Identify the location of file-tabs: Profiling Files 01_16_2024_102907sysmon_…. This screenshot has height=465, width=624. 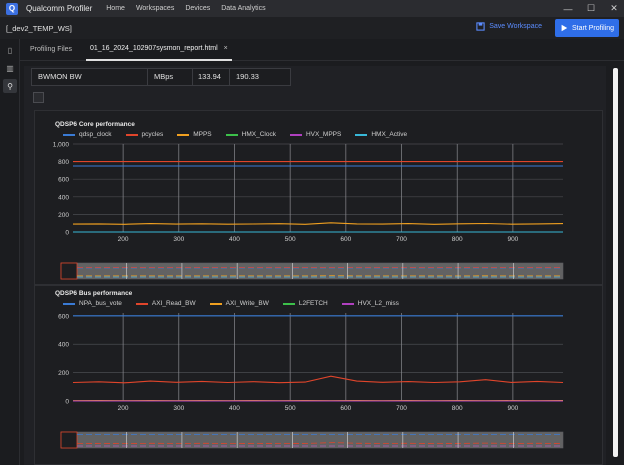
(322, 50).